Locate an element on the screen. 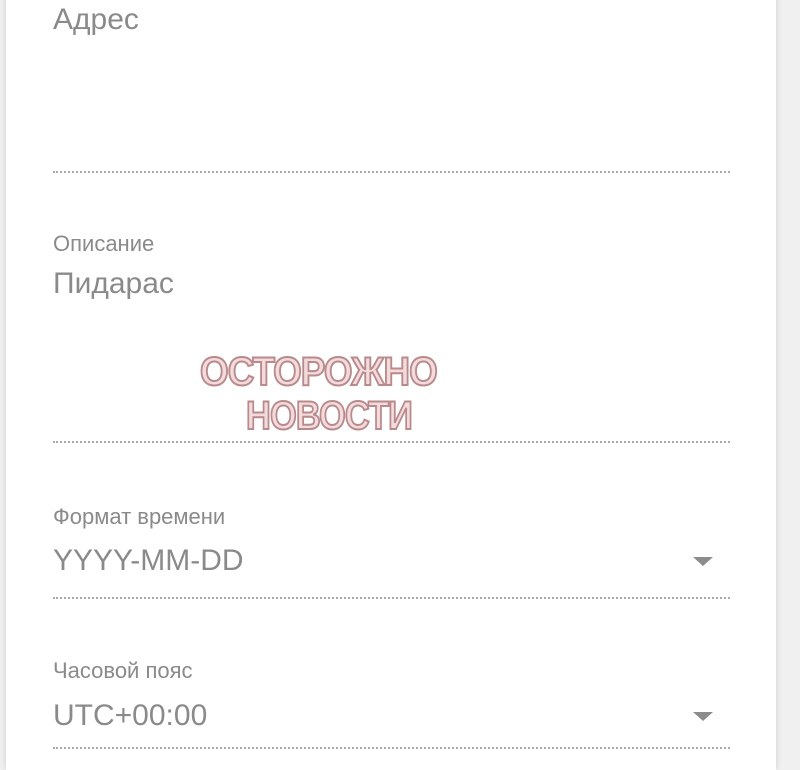 This screenshot has height=770, width=800. time-format-underline is located at coordinates (391, 598).